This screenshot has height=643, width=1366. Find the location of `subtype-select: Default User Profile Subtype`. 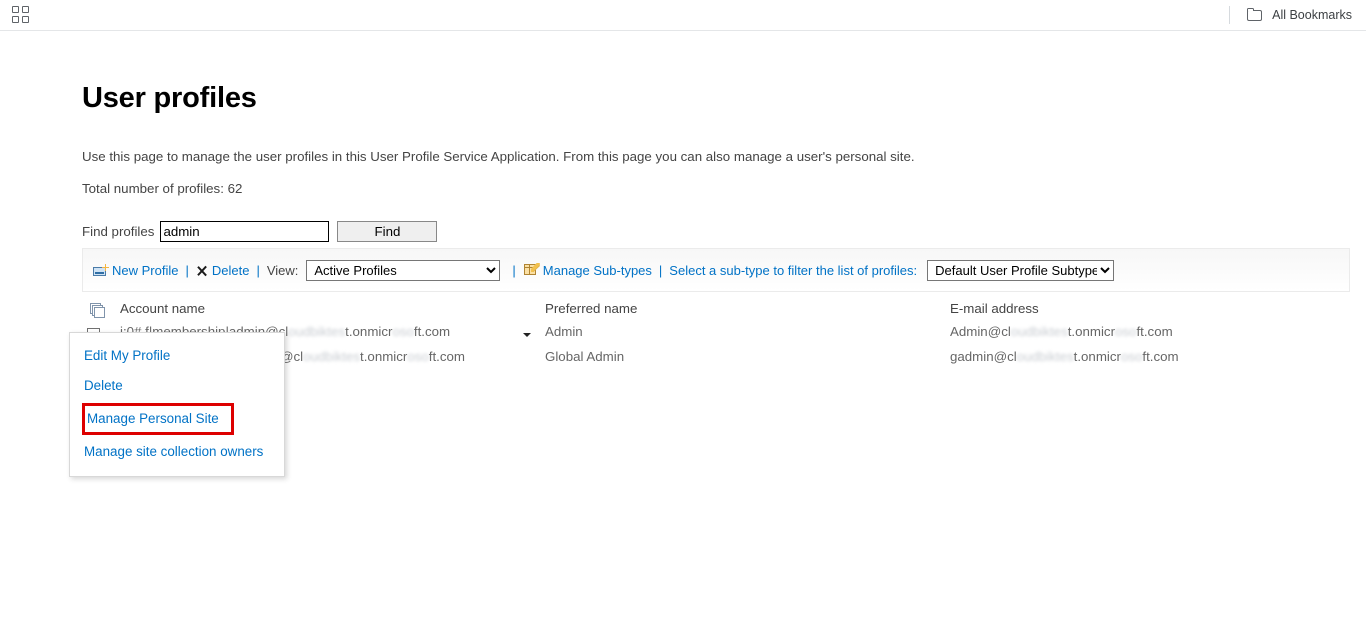

subtype-select: Default User Profile Subtype is located at coordinates (1021, 270).